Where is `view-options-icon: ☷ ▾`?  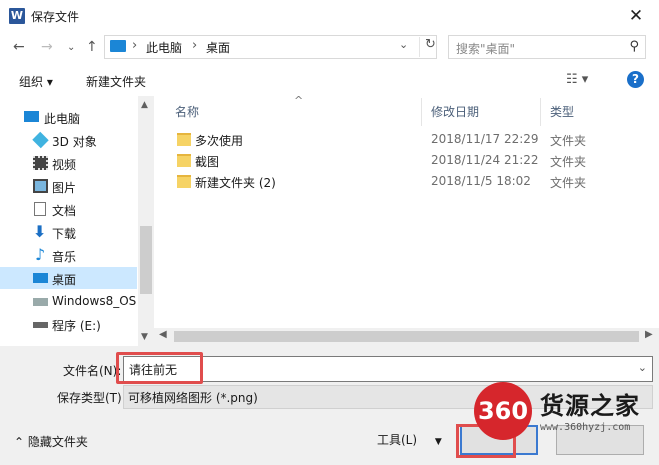 view-options-icon: ☷ ▾ is located at coordinates (577, 79).